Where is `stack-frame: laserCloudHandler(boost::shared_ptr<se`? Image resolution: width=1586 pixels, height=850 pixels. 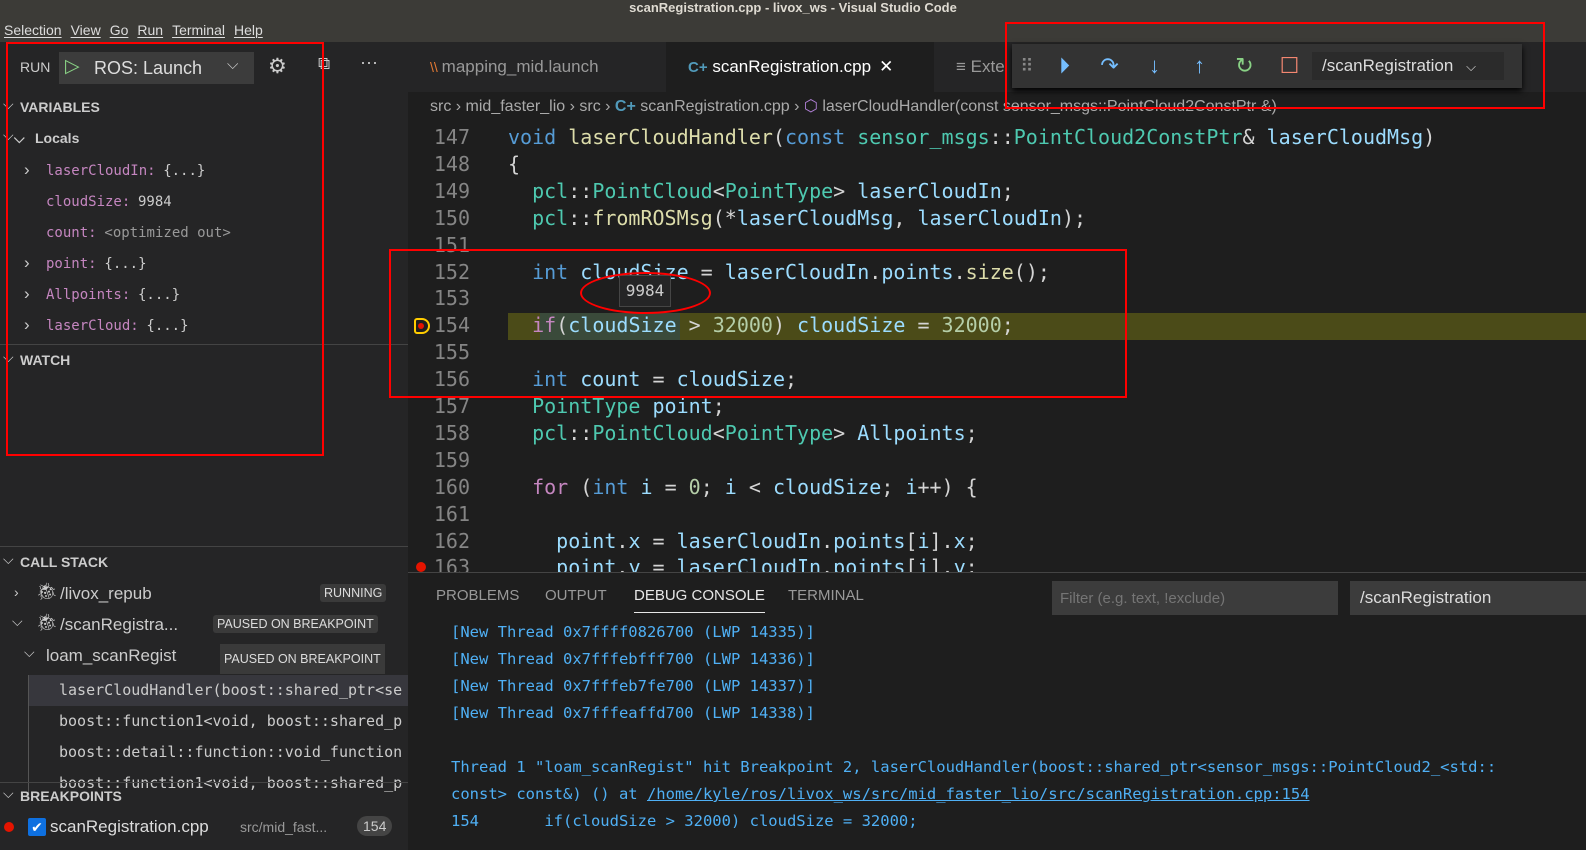 stack-frame: laserCloudHandler(boost::shared_ptr<se is located at coordinates (232, 690).